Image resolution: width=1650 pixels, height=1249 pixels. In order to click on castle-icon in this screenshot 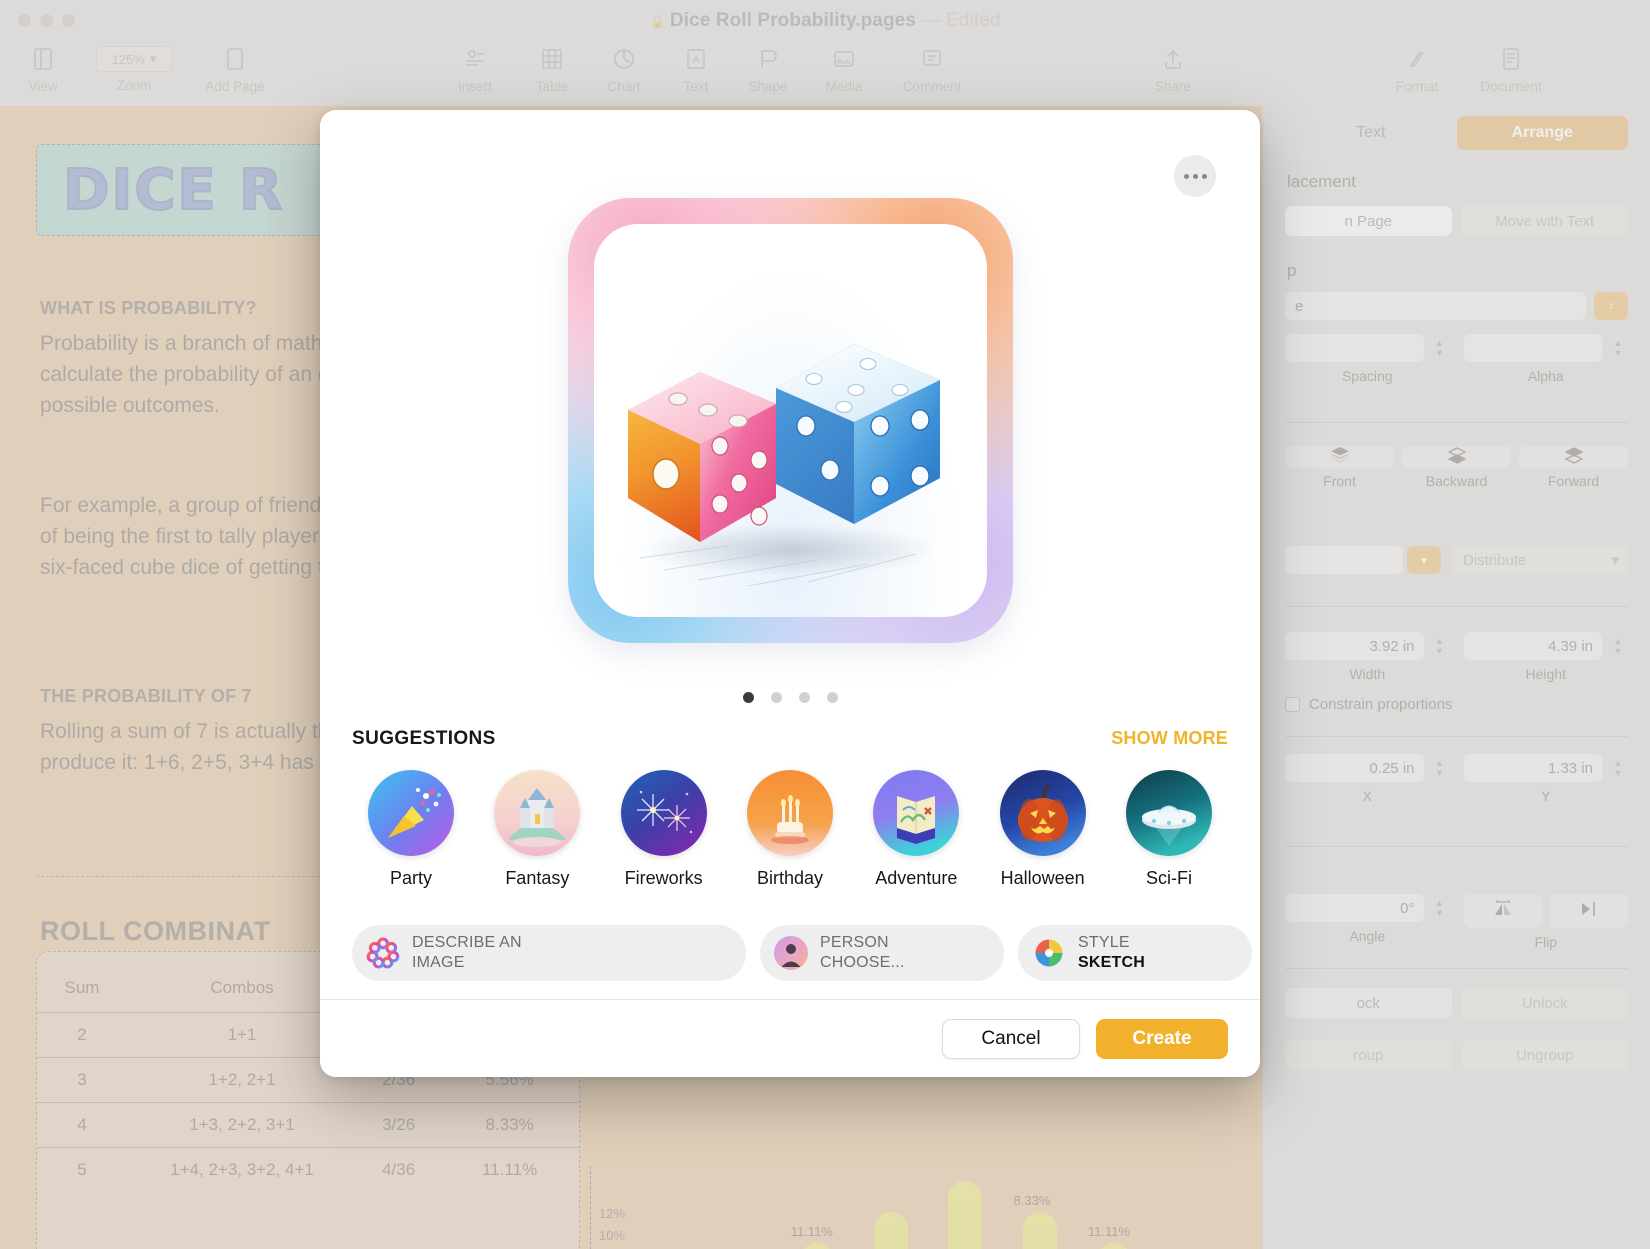, I will do `click(537, 813)`.